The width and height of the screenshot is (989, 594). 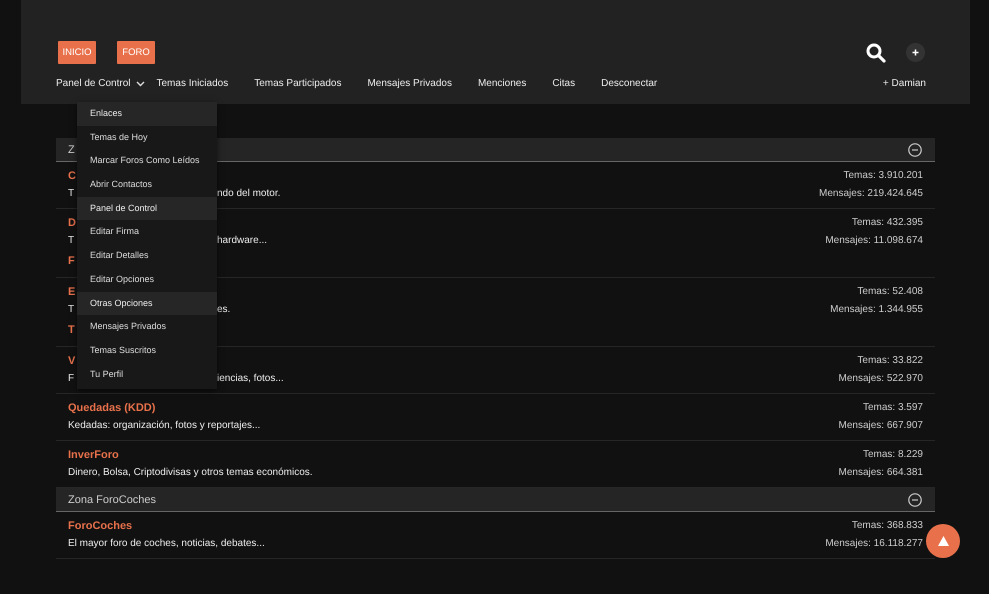 I want to click on topic-count: Temas: 432.395, so click(x=887, y=223).